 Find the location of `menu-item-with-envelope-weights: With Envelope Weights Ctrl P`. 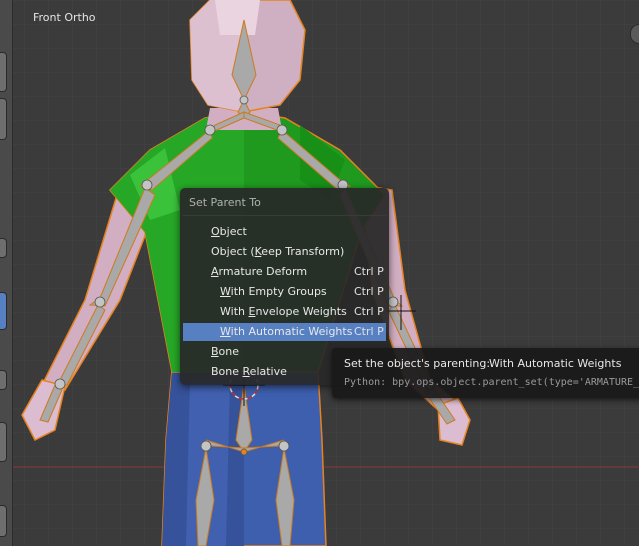

menu-item-with-envelope-weights: With Envelope Weights Ctrl P is located at coordinates (284, 312).